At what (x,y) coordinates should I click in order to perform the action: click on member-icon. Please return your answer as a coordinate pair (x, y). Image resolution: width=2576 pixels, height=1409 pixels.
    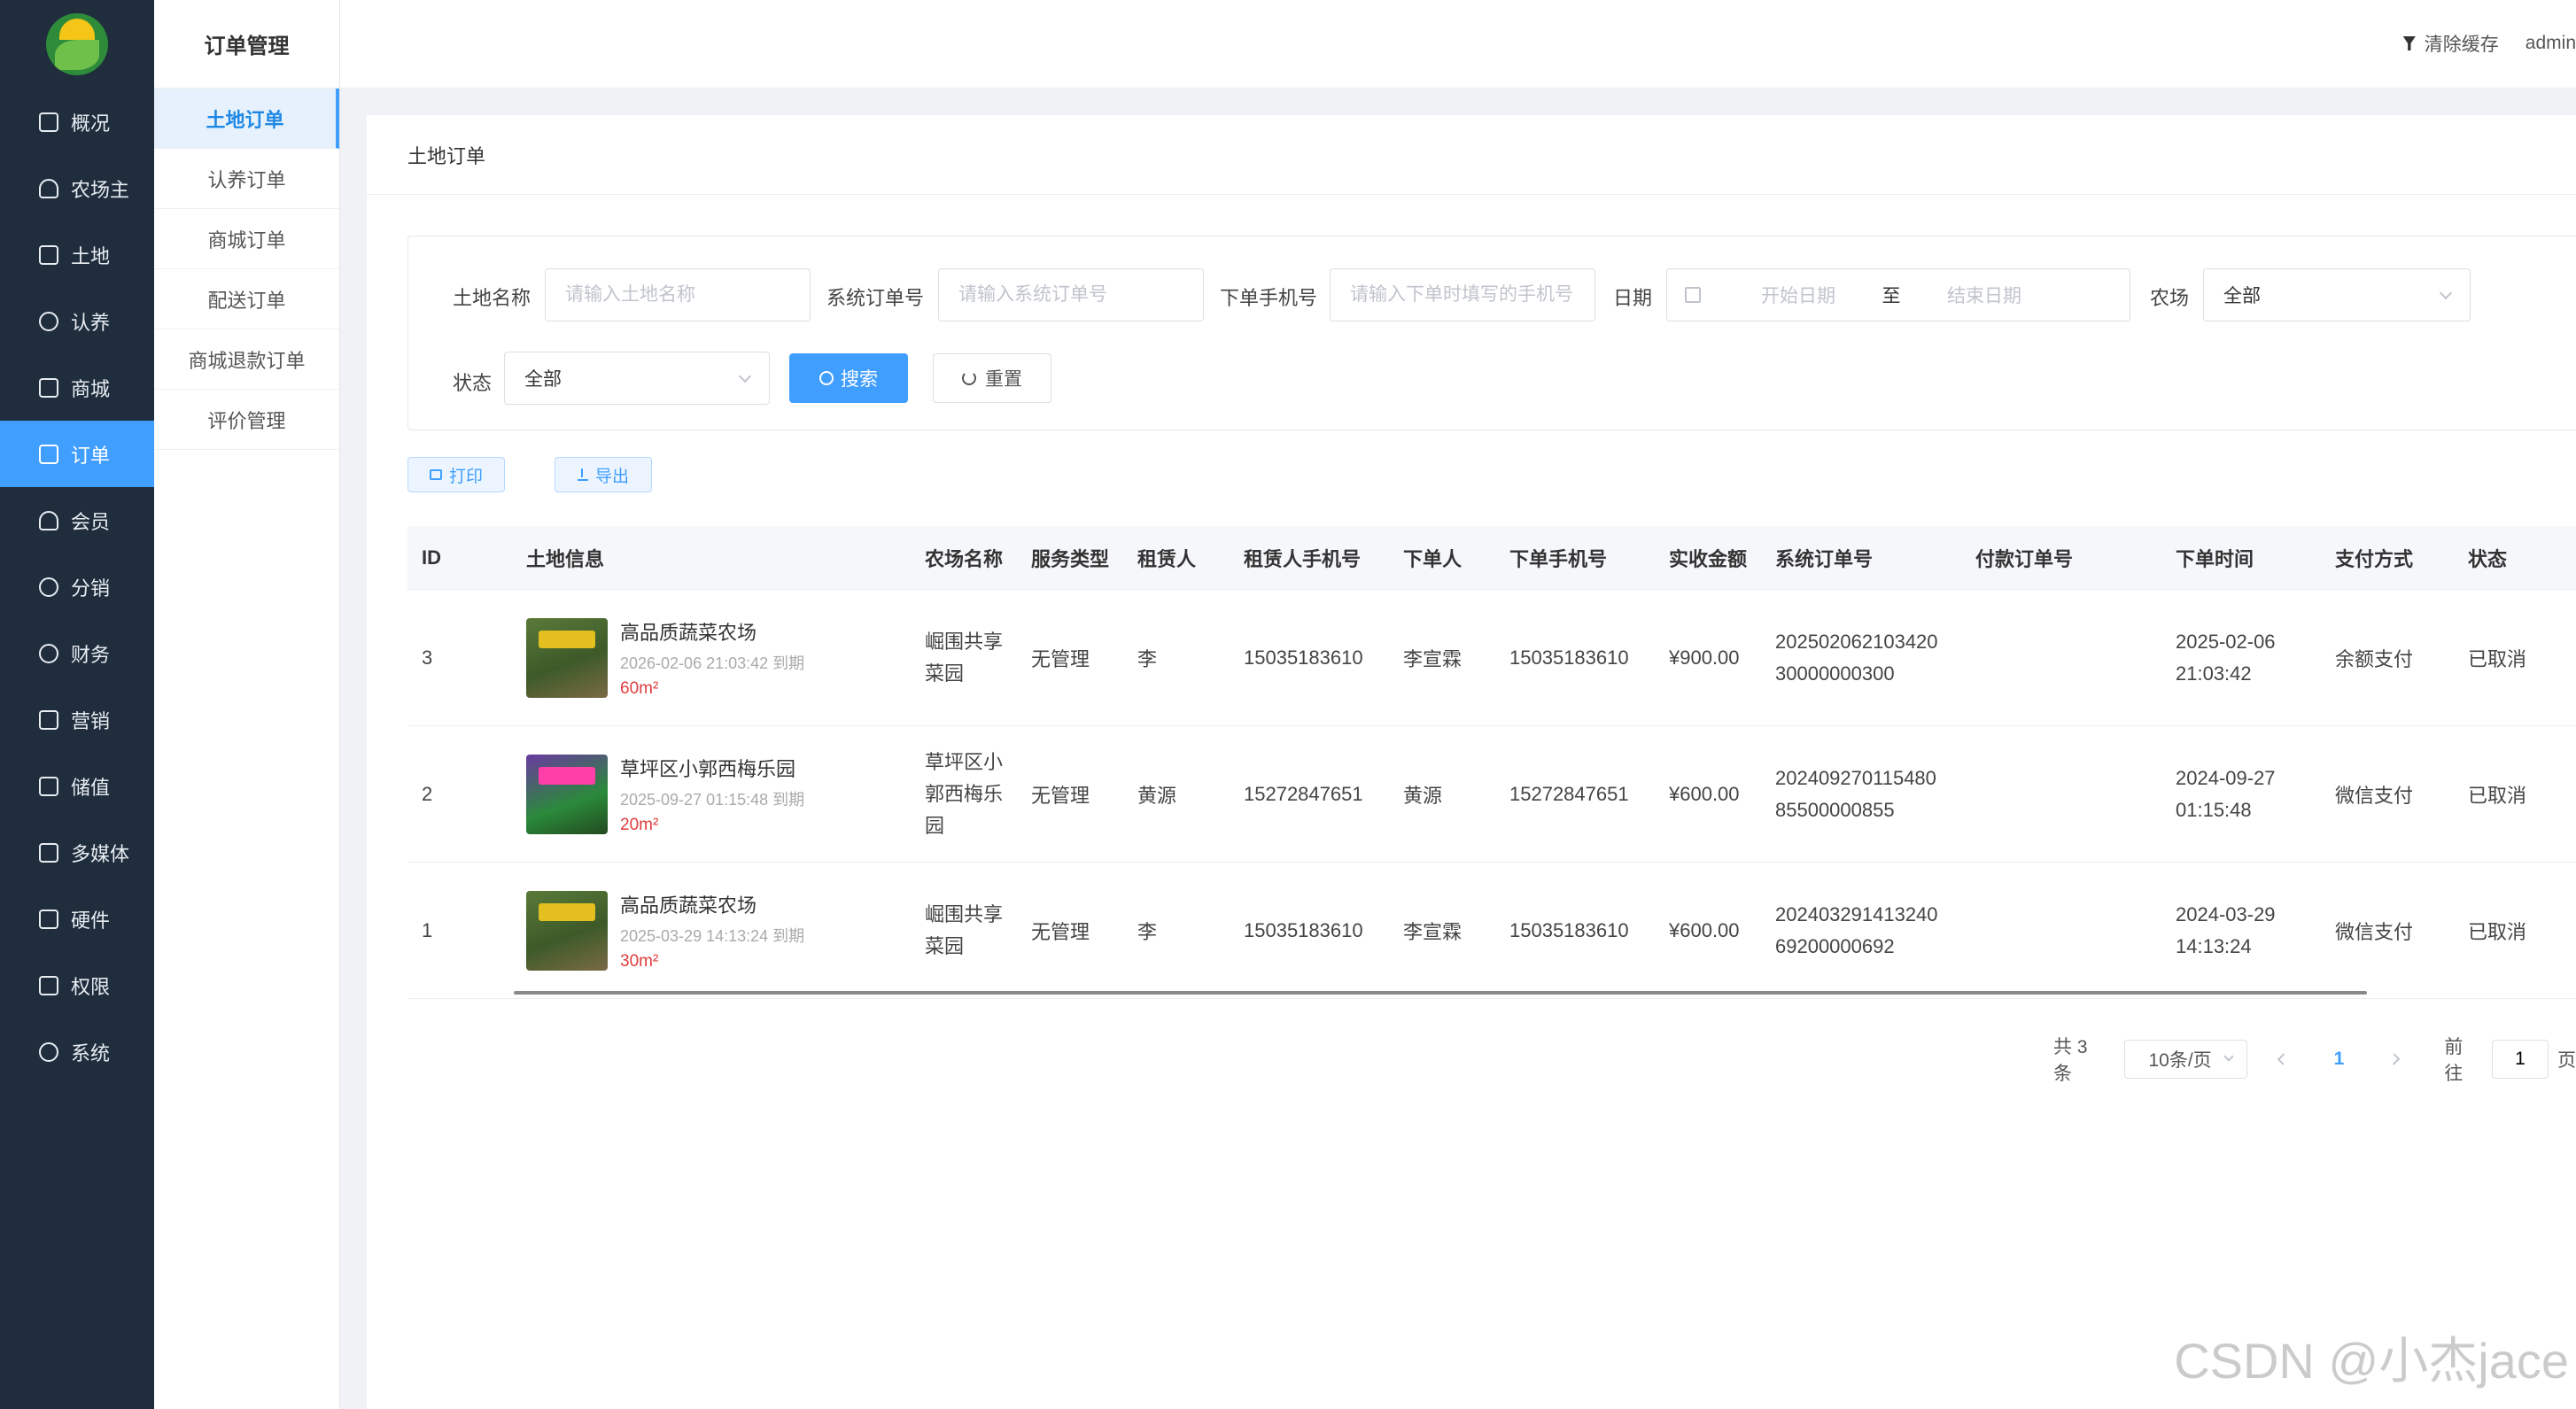
    Looking at the image, I should click on (48, 520).